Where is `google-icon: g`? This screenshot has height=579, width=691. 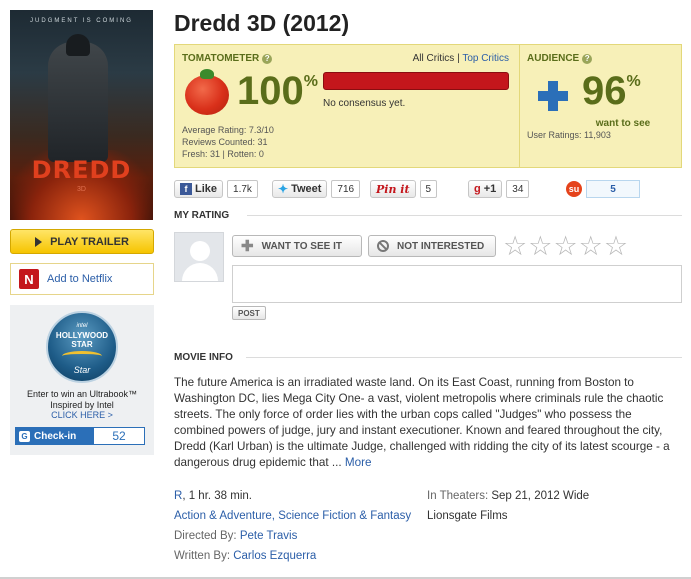
google-icon: g is located at coordinates (477, 189).